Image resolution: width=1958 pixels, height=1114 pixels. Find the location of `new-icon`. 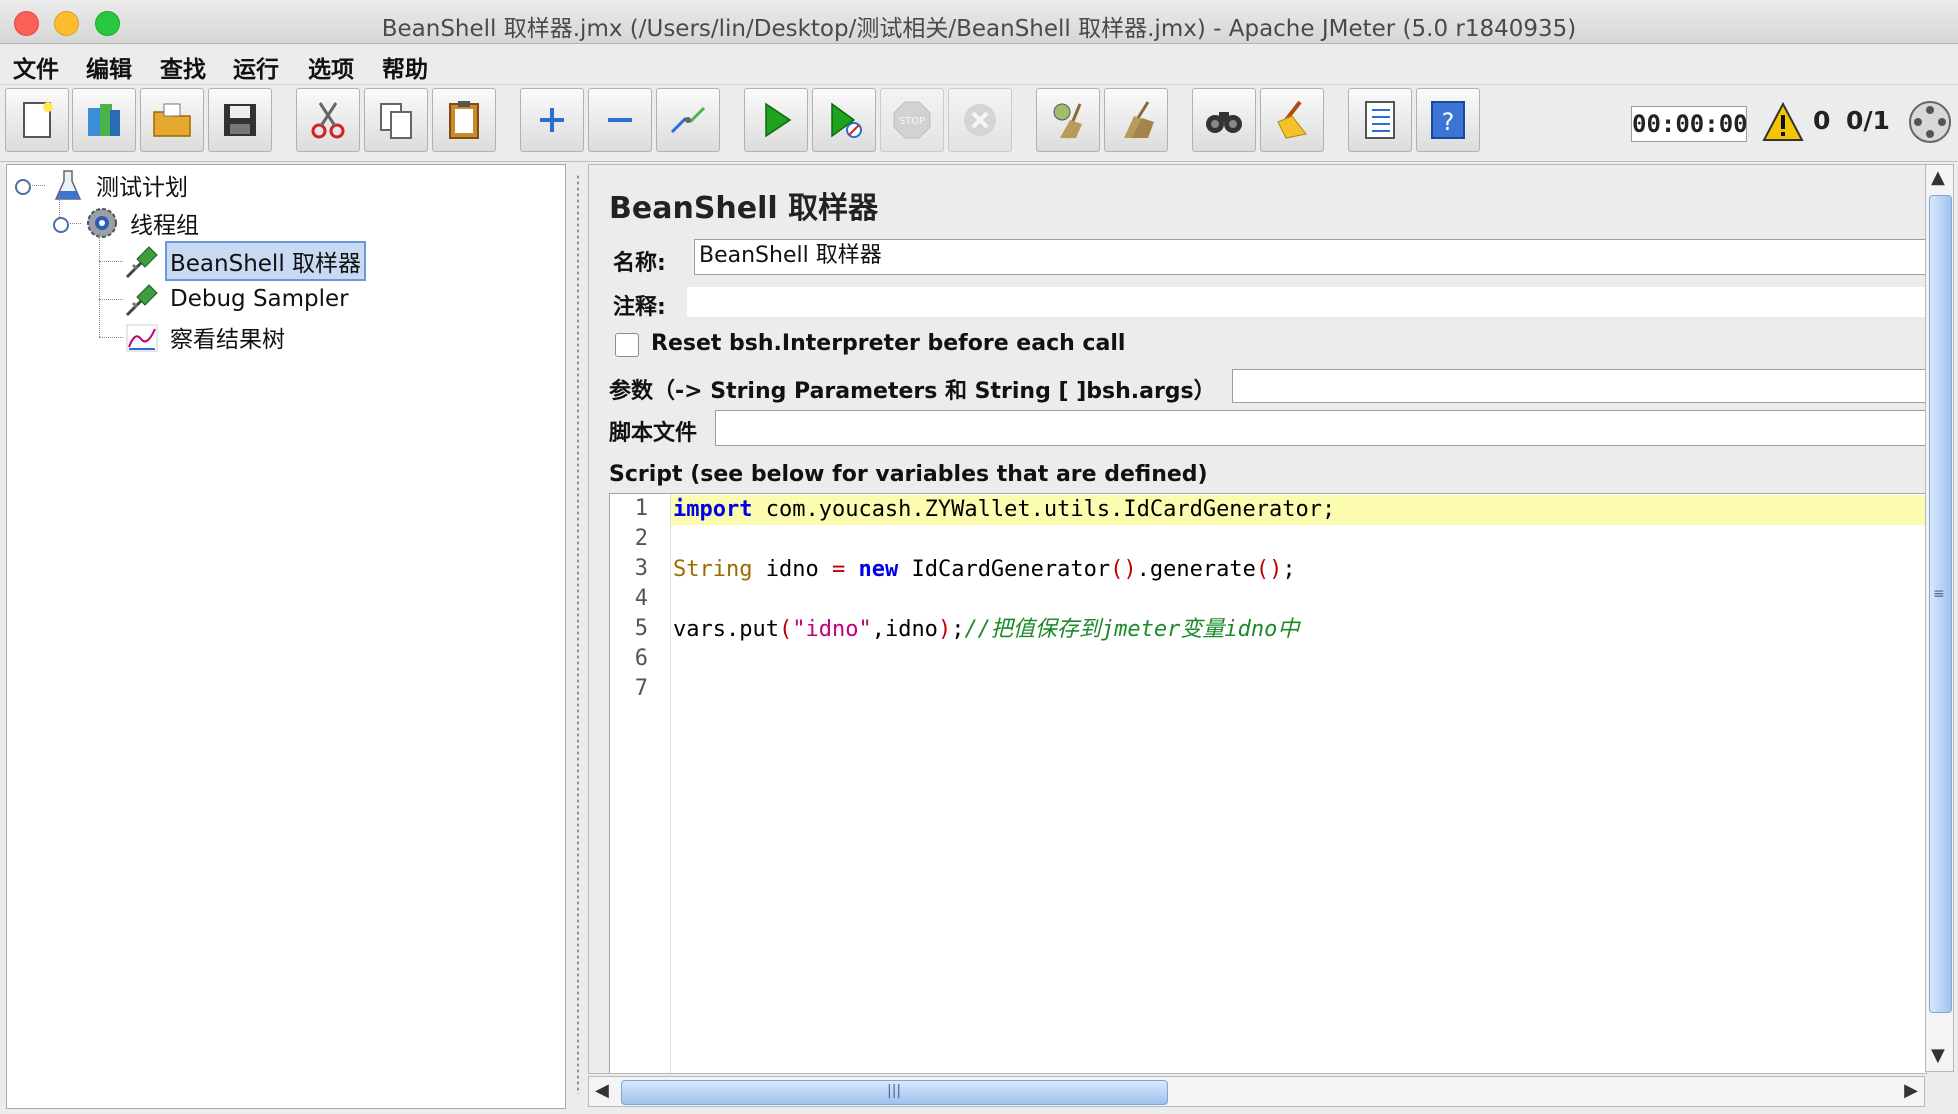

new-icon is located at coordinates (38, 120).